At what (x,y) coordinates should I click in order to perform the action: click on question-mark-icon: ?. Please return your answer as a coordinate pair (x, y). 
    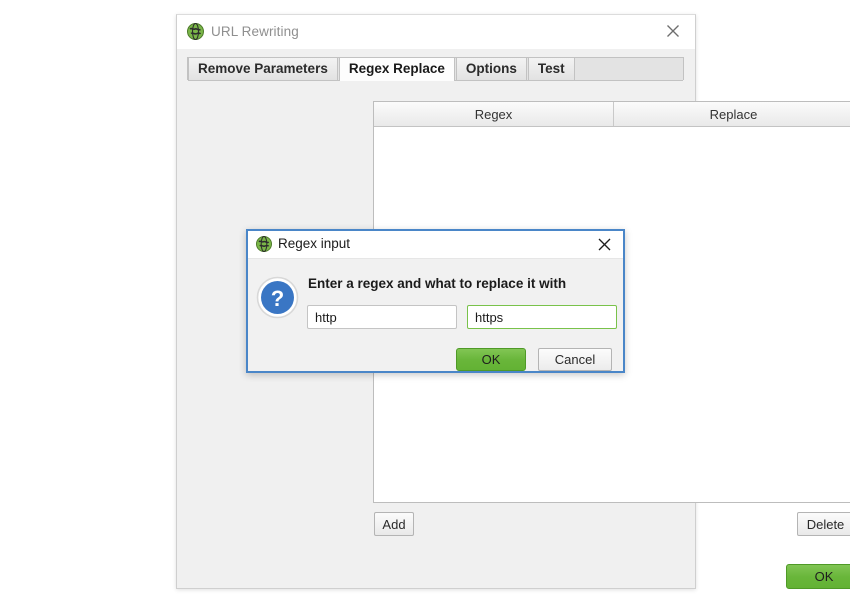
    Looking at the image, I should click on (277, 297).